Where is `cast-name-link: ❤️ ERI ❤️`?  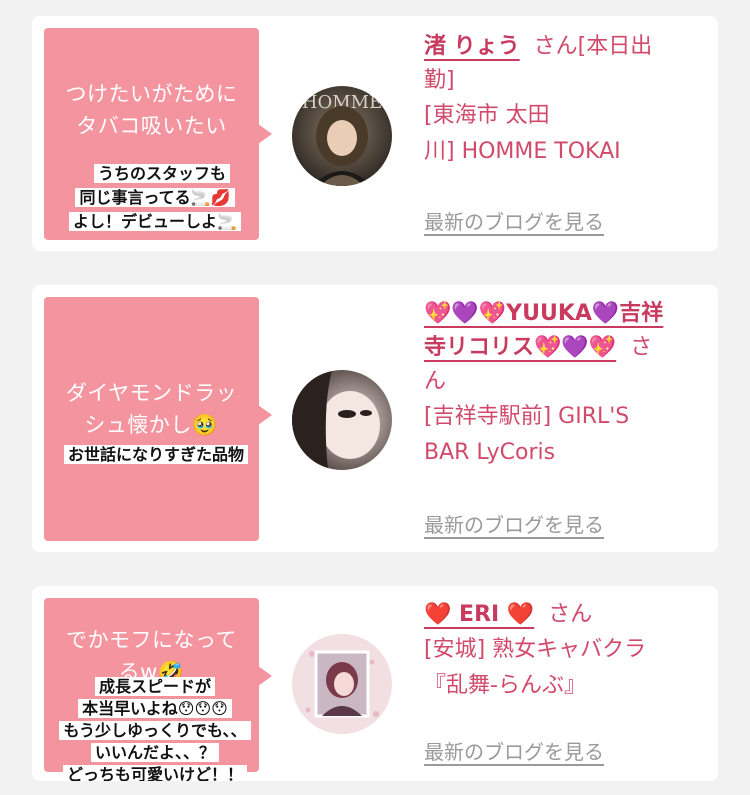
cast-name-link: ❤️ ERI ❤️ is located at coordinates (479, 614).